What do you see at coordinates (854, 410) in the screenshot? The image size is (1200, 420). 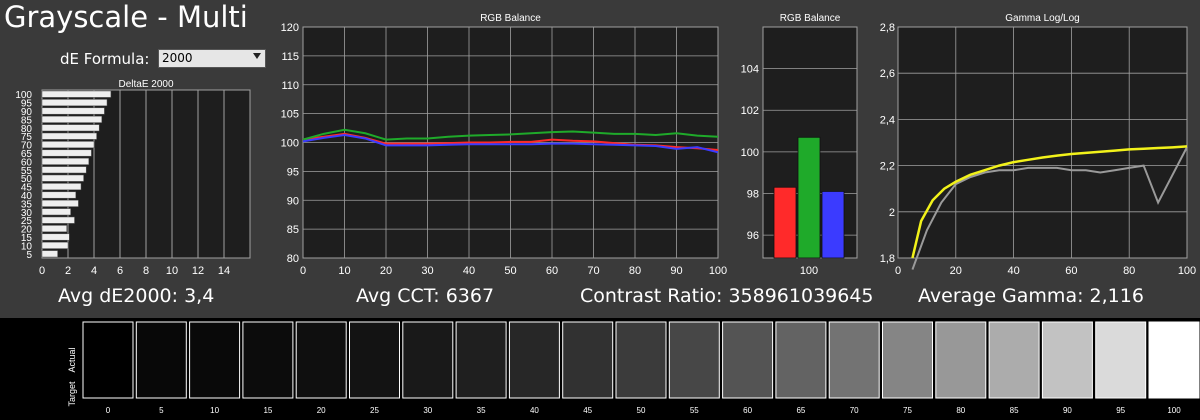 I see `patch-level-label: 70` at bounding box center [854, 410].